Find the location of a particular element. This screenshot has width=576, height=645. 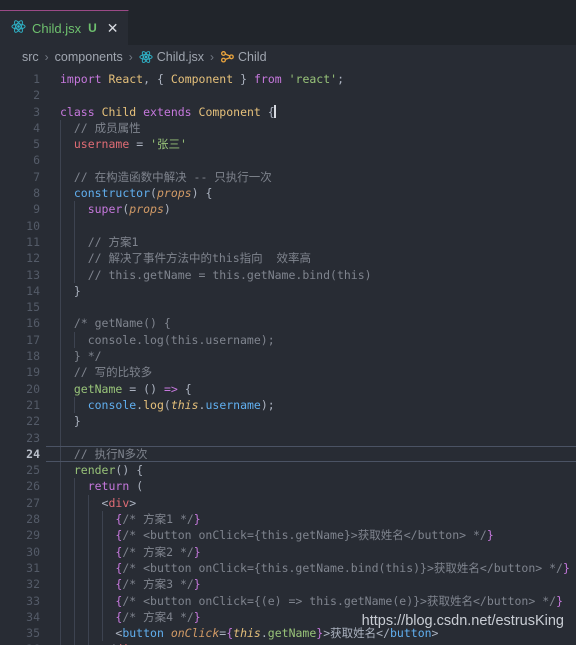

code-token: } */ is located at coordinates (81, 356).